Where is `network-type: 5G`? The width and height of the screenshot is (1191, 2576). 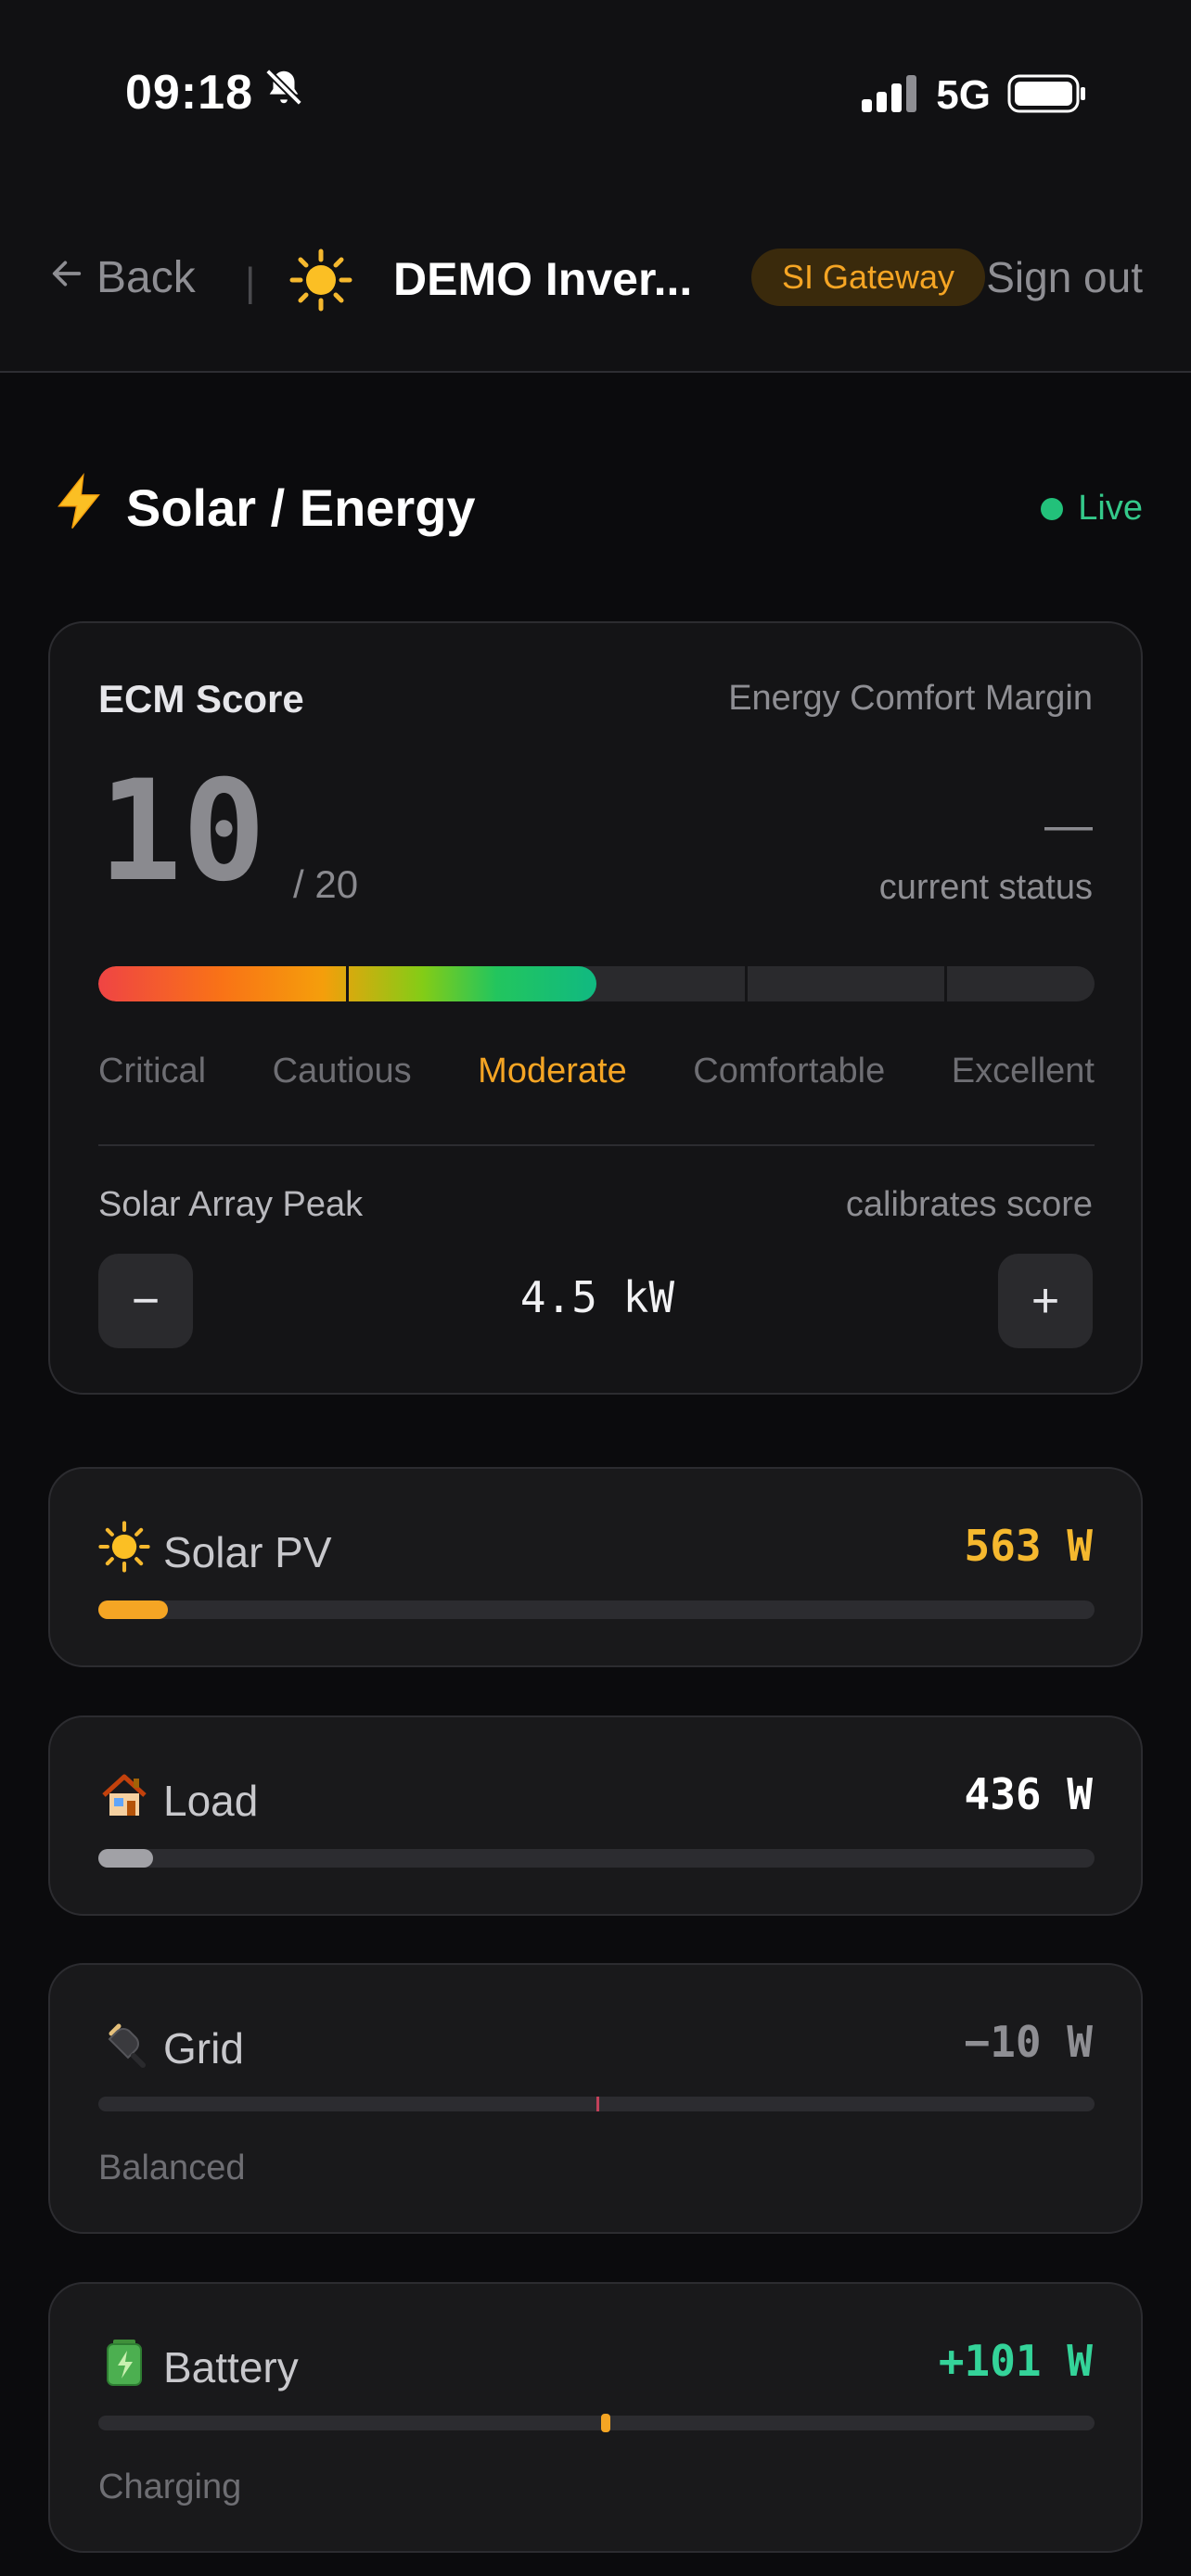 network-type: 5G is located at coordinates (963, 95).